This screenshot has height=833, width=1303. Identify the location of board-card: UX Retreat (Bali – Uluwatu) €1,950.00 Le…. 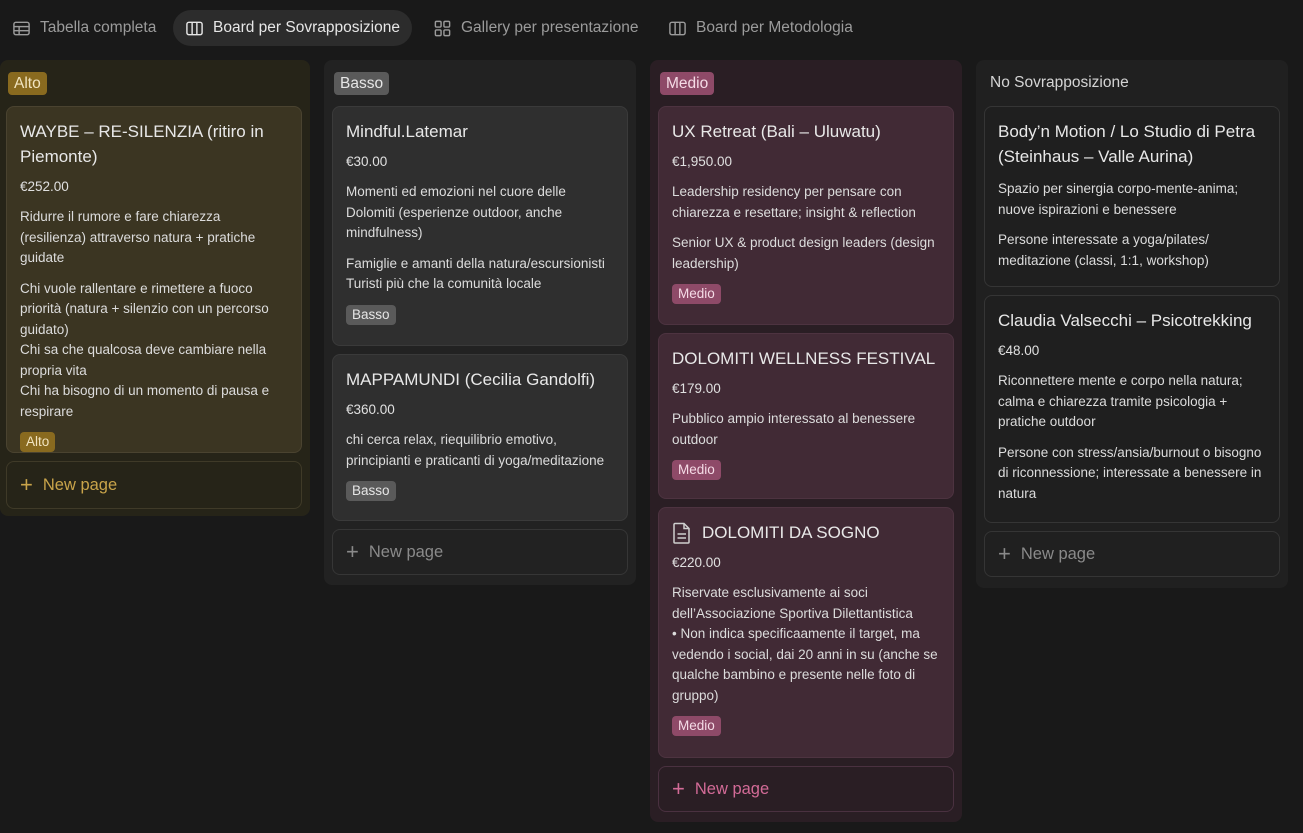
(806, 215).